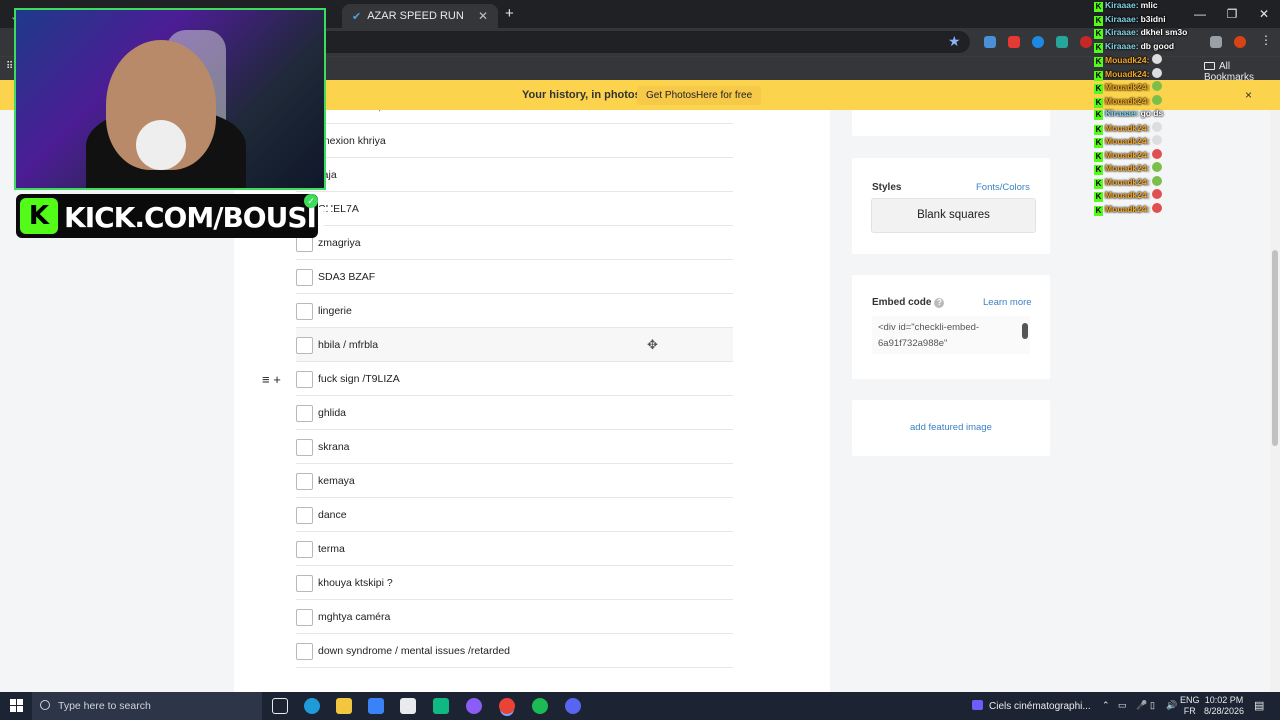 This screenshot has width=1280, height=720. What do you see at coordinates (1224, 707) in the screenshot?
I see `clock: 10:02 PM 8/28/2026` at bounding box center [1224, 707].